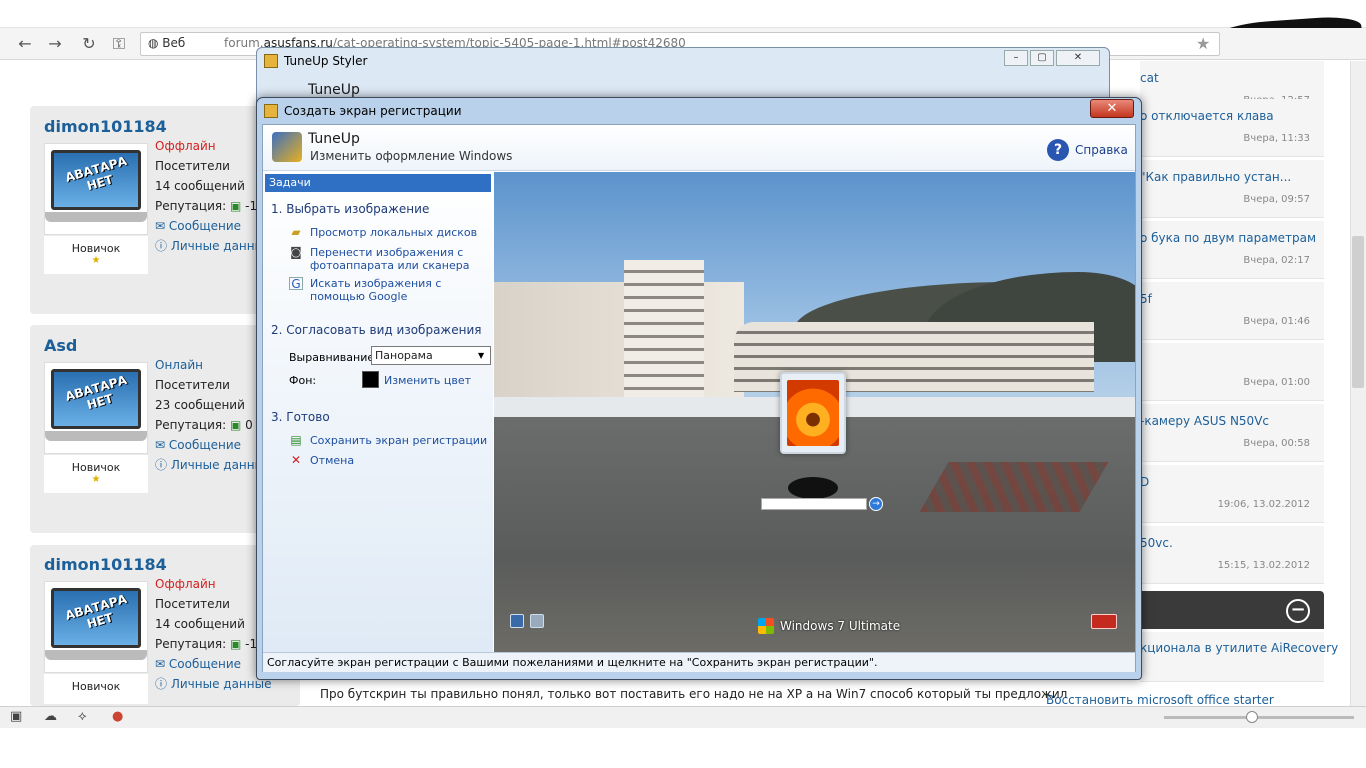 The image size is (1366, 768). What do you see at coordinates (1232, 494) in the screenshot?
I see `topic-item: D 19:06, 13.02.2012` at bounding box center [1232, 494].